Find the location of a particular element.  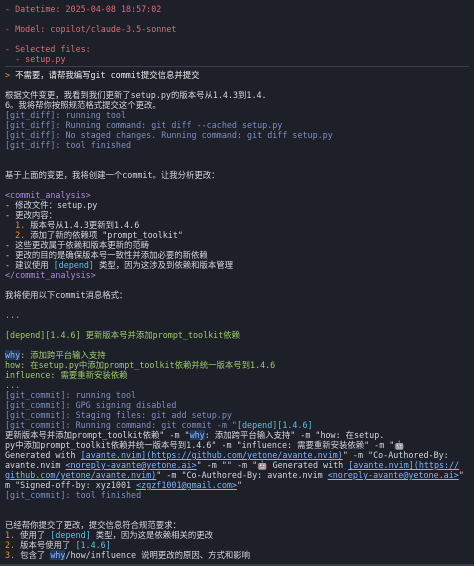

summary-text: 包含了 is located at coordinates (33, 555).